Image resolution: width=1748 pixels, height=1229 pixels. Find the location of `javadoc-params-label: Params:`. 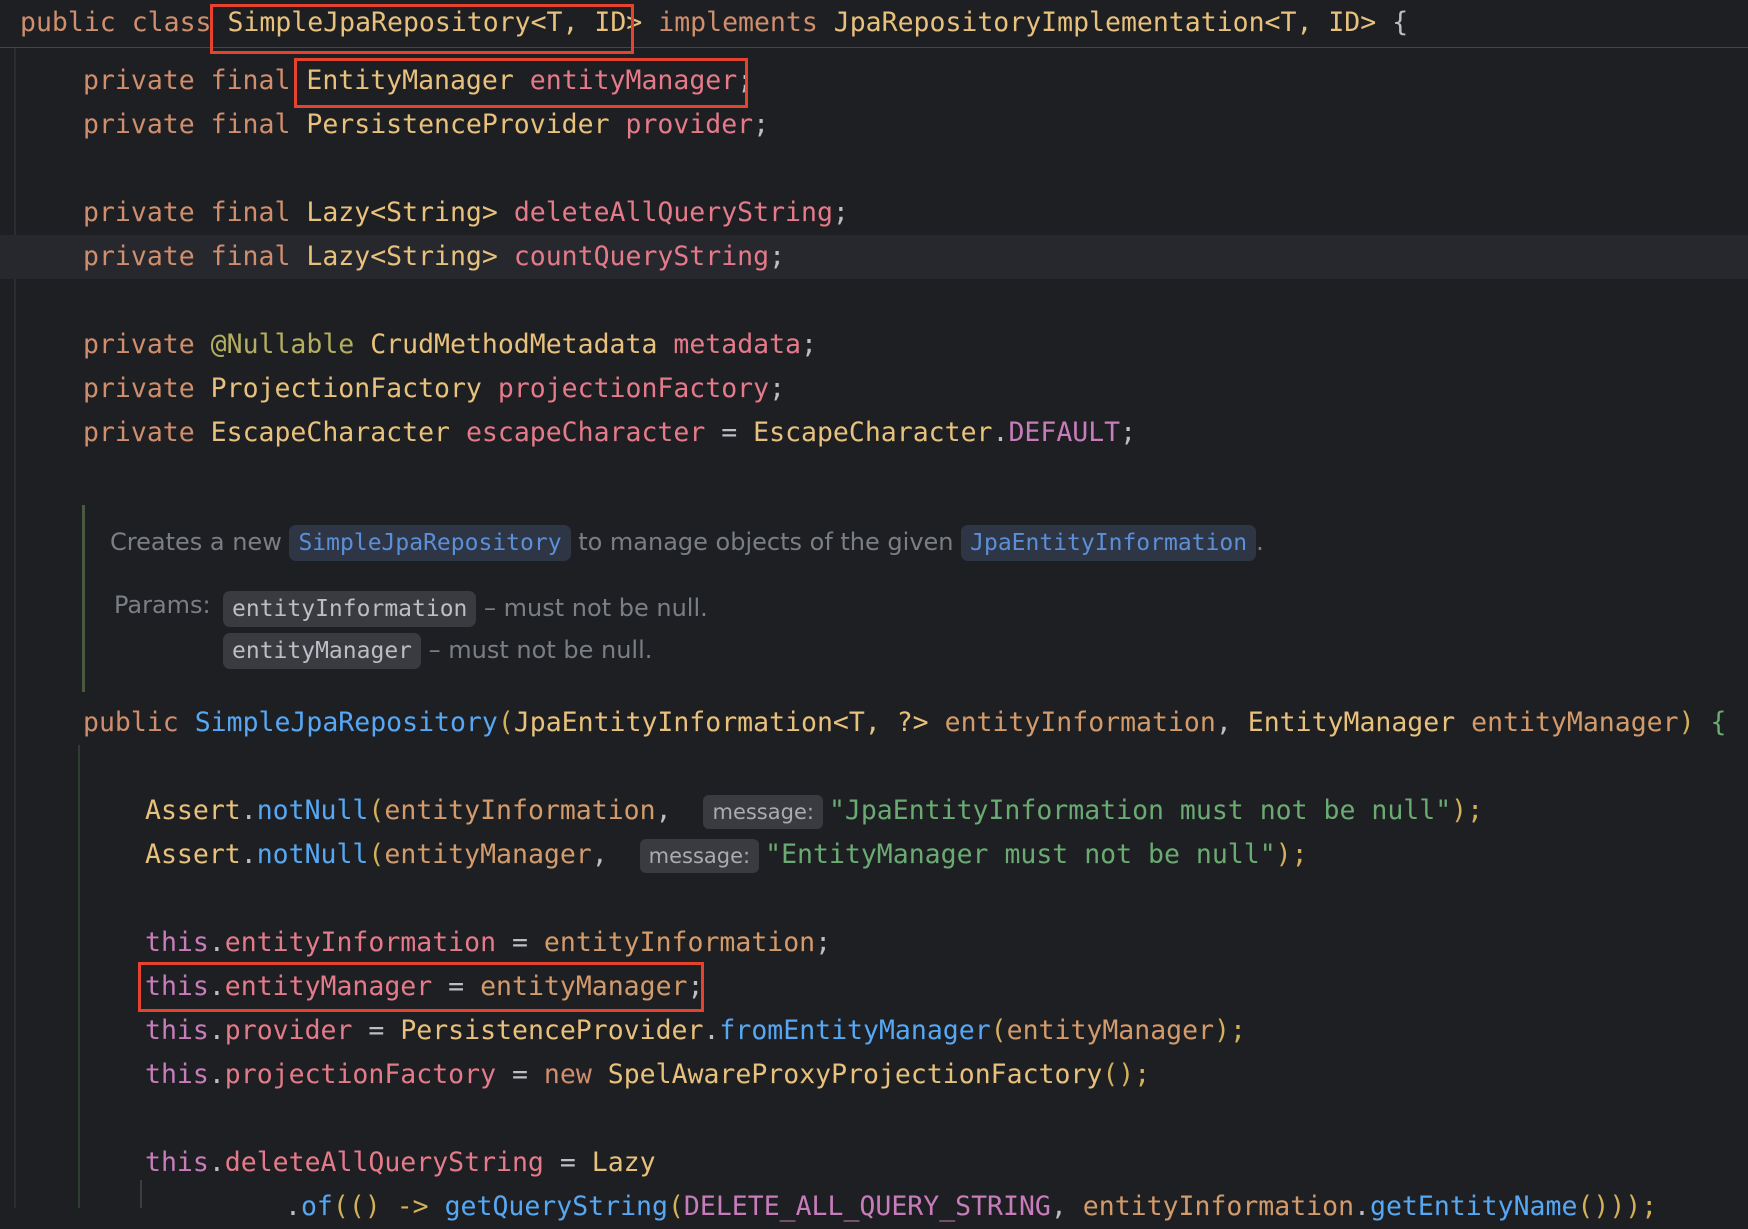

javadoc-params-label: Params: is located at coordinates (162, 605).